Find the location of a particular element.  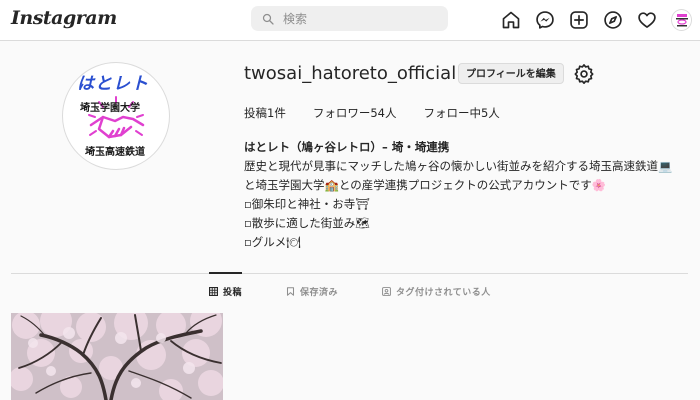

tab-posts-label: 投稿 is located at coordinates (233, 293).